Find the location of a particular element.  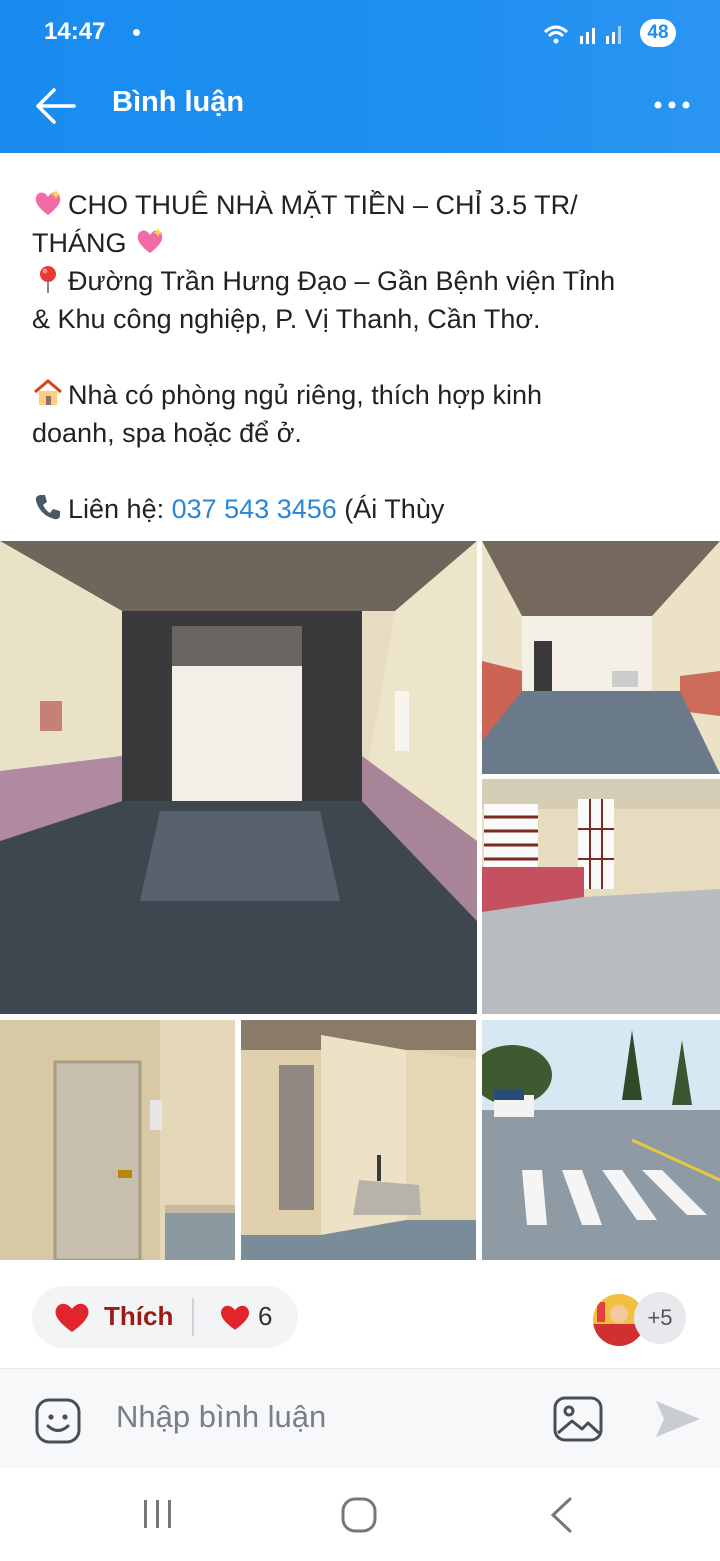

photo-room-back is located at coordinates (601, 657).